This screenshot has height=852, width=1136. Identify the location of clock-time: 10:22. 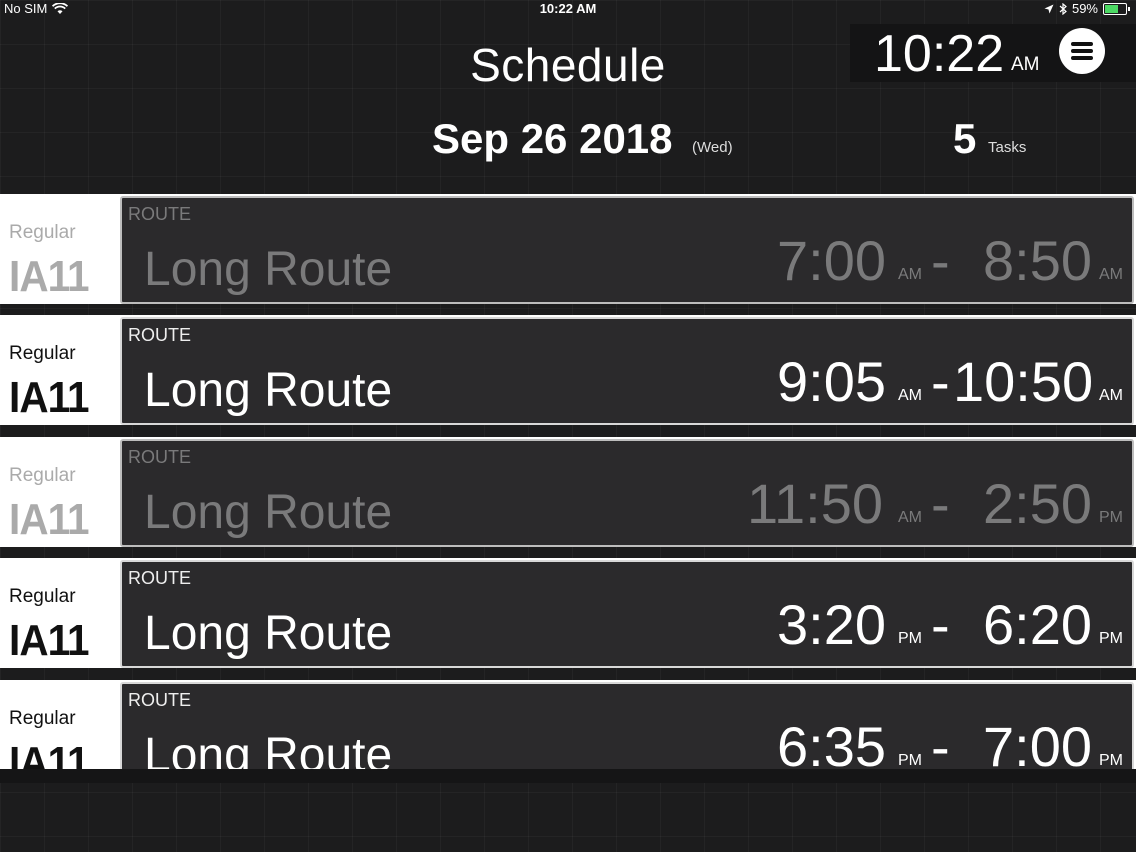
(939, 54).